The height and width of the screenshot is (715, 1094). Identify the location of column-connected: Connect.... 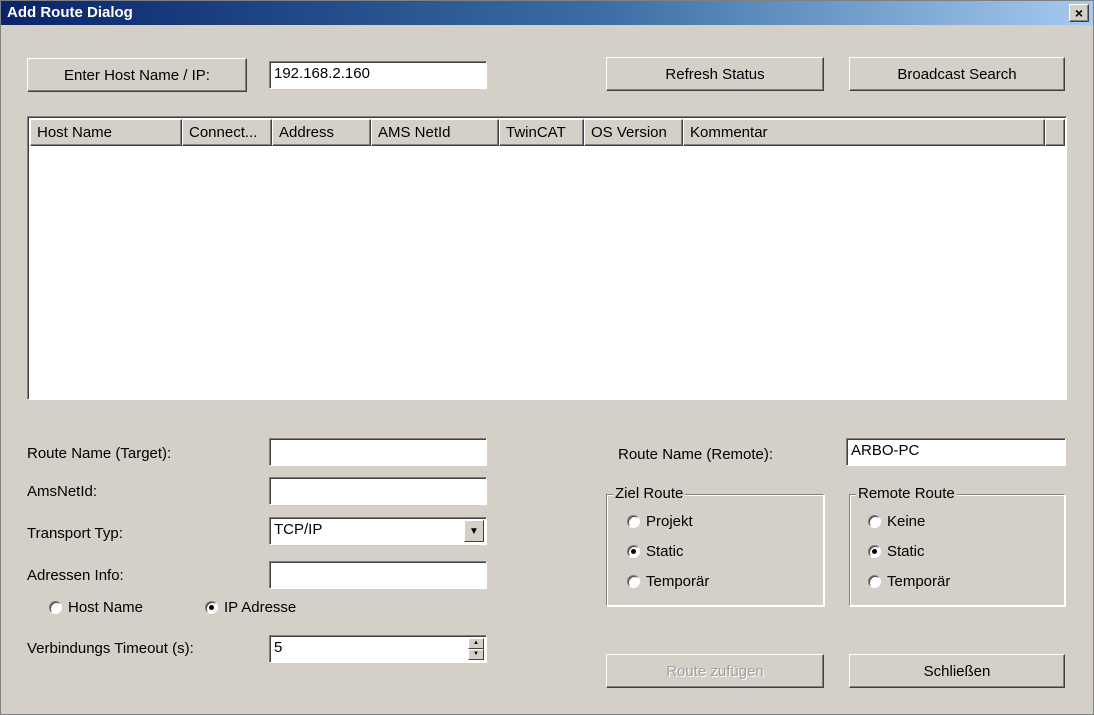
(227, 132).